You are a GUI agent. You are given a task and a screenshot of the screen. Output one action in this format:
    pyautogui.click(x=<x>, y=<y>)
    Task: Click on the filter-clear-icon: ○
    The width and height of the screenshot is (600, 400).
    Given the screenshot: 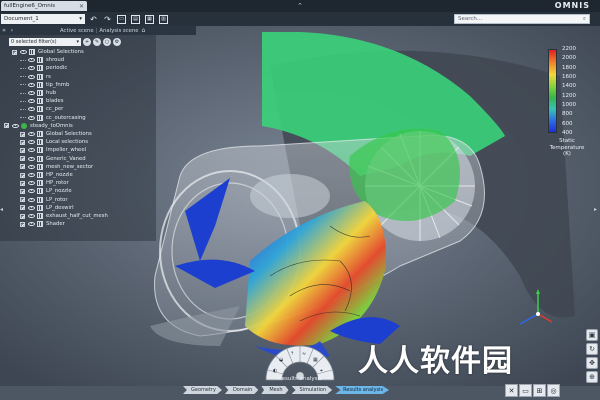 What is the action you would take?
    pyautogui.click(x=107, y=42)
    